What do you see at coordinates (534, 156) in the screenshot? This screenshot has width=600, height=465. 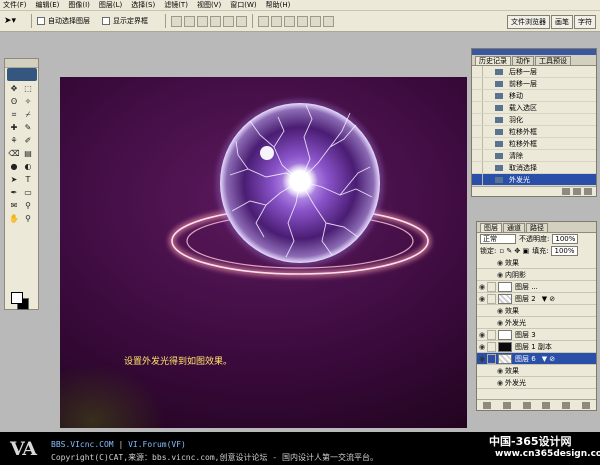 I see `history-item: 清除` at bounding box center [534, 156].